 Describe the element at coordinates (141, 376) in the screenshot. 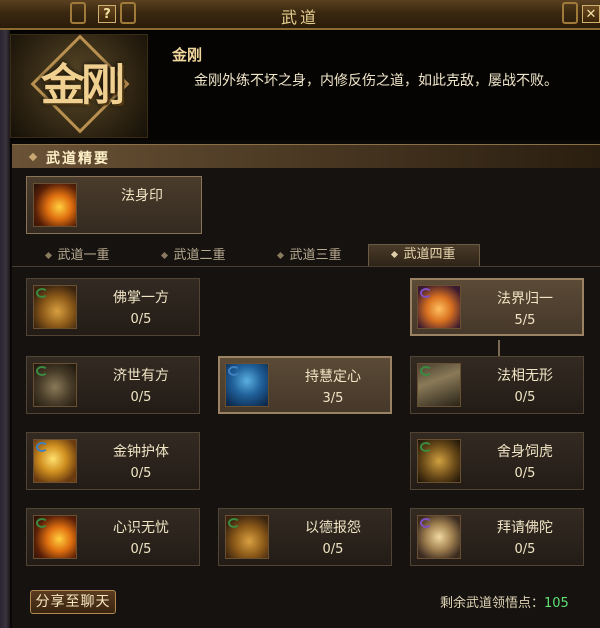

I see `skill-slot-name: 济世有方` at that location.